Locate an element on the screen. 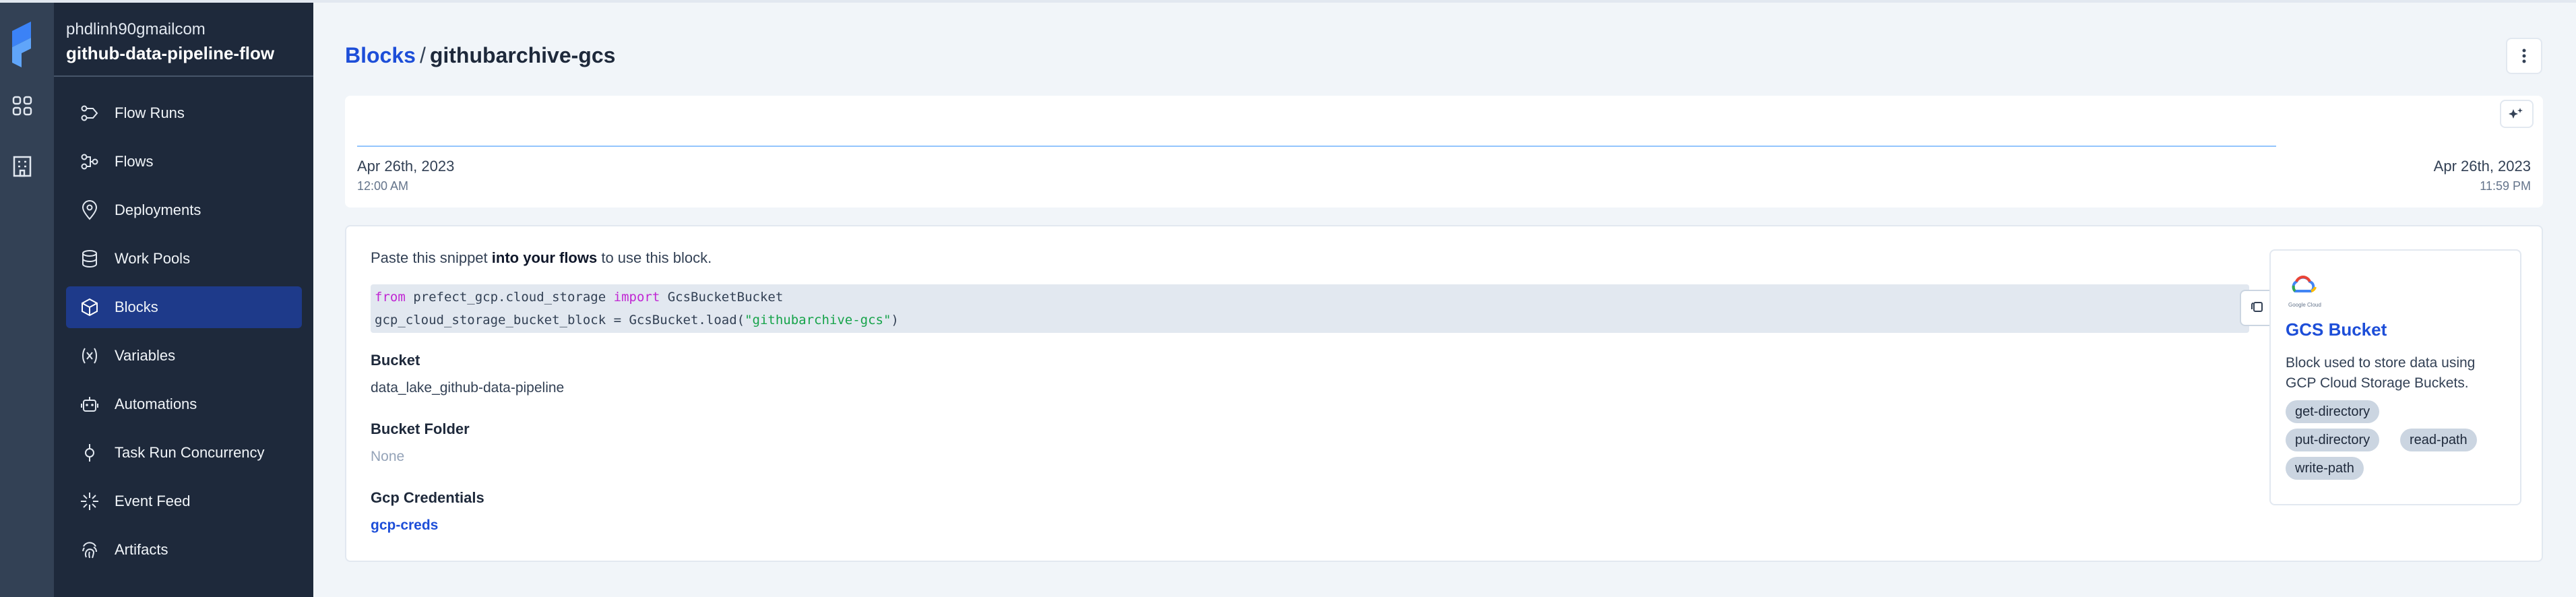 This screenshot has height=597, width=2576. sidebar-item-label: Event Feed is located at coordinates (153, 501).